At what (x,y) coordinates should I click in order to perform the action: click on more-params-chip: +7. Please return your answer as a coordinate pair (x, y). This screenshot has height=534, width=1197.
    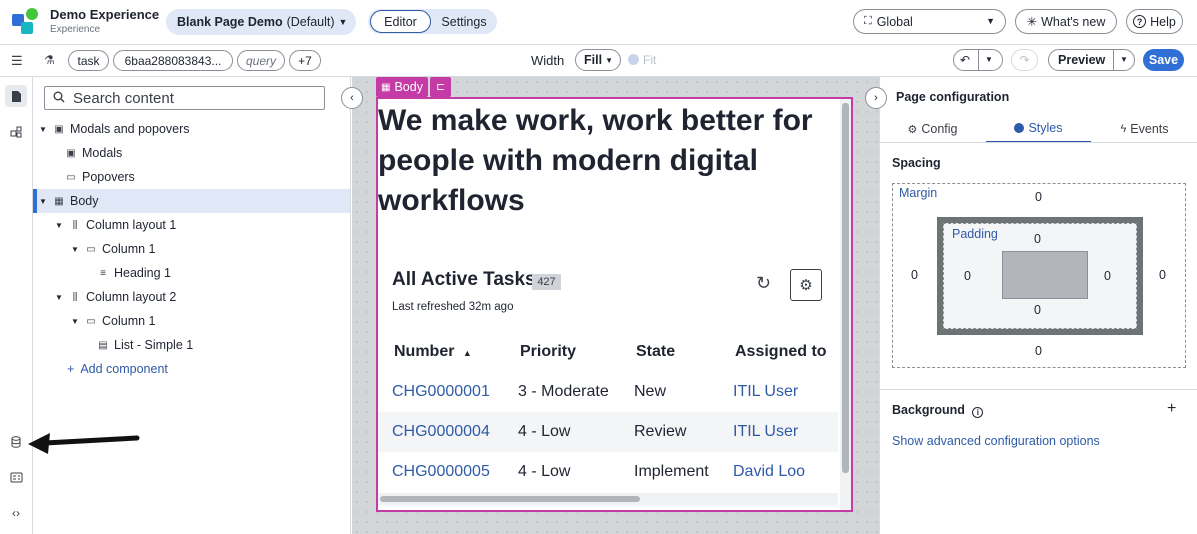
    Looking at the image, I should click on (305, 60).